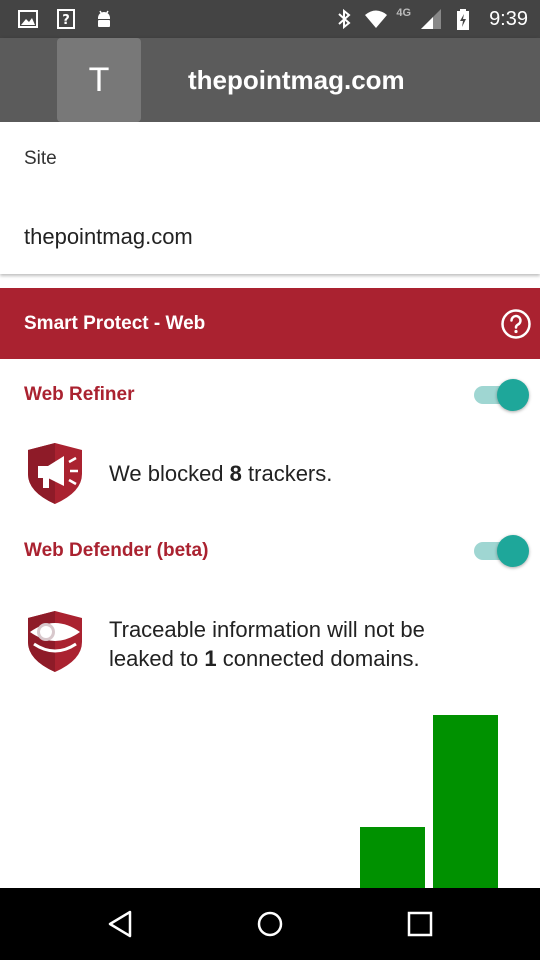  I want to click on home-icon, so click(270, 924).